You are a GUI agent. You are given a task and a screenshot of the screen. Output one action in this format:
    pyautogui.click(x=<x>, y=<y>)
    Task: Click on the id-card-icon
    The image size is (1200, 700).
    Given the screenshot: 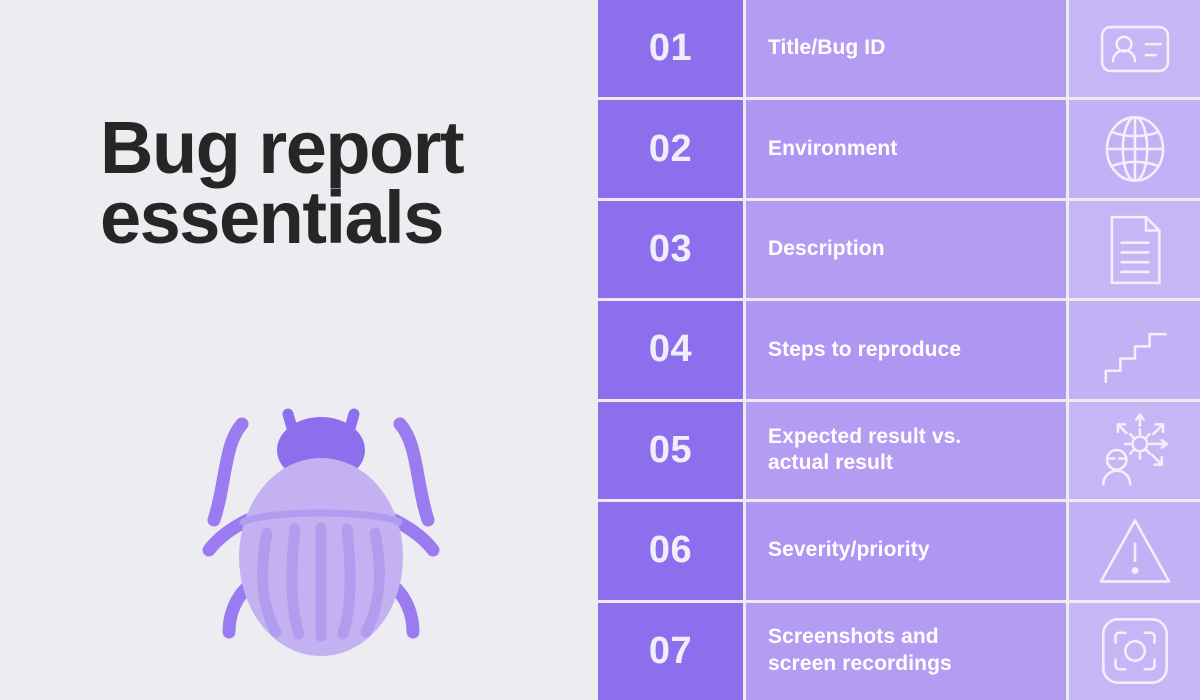 What is the action you would take?
    pyautogui.click(x=1134, y=48)
    